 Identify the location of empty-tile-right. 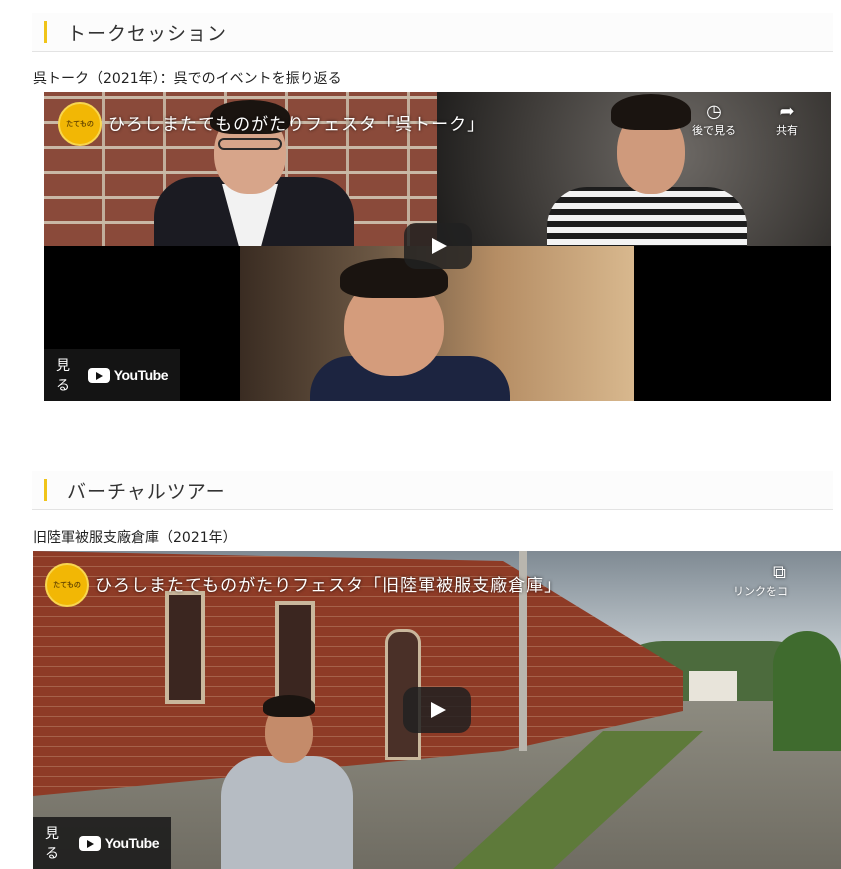
(732, 323).